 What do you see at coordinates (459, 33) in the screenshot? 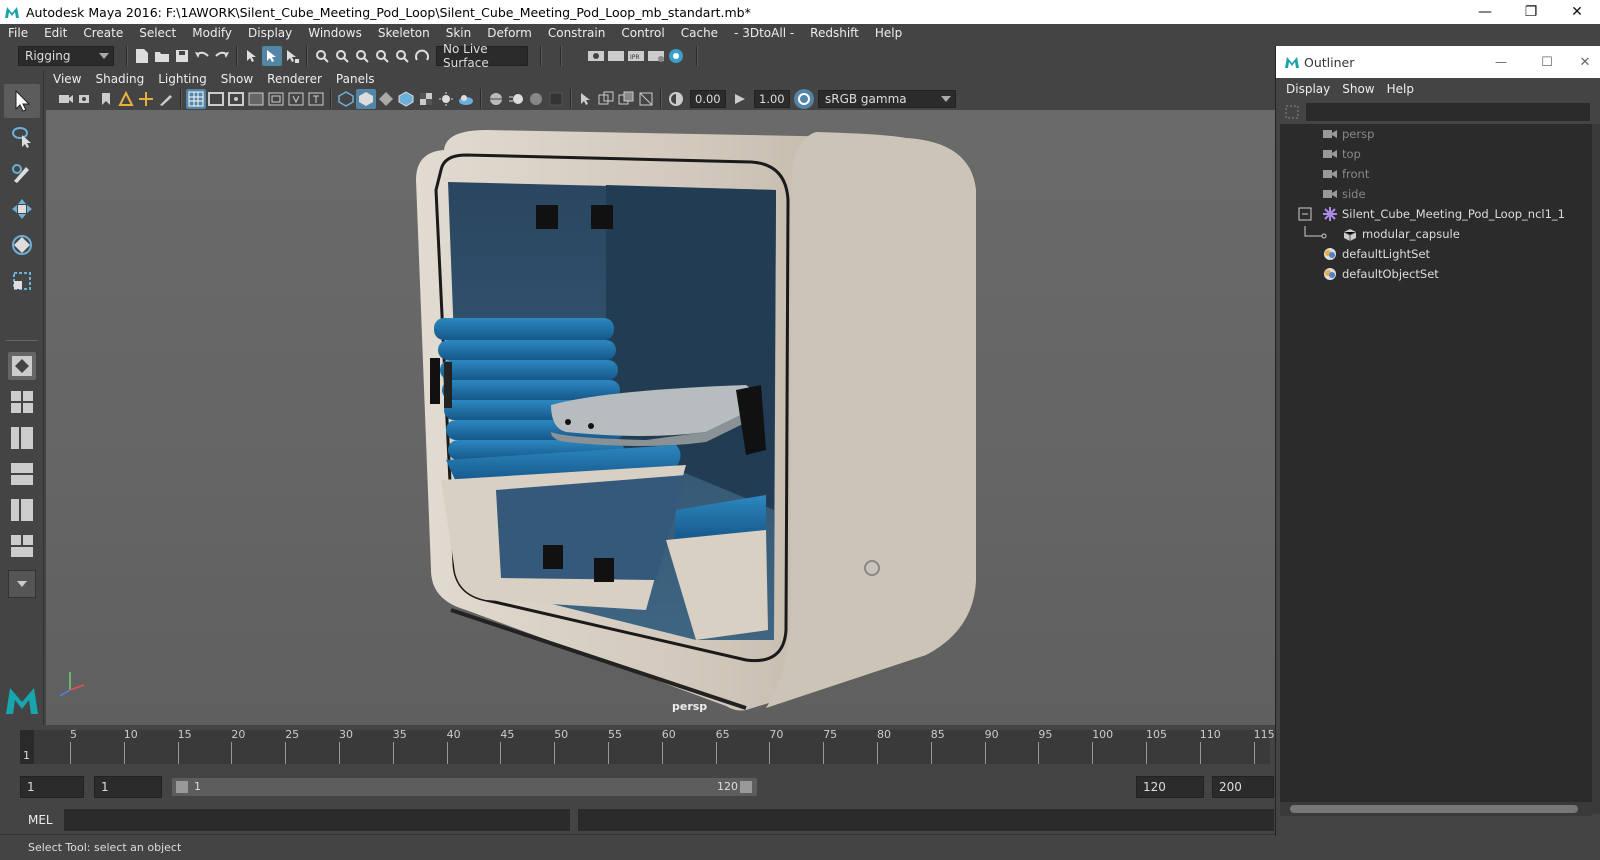
I see `menu-skin: Skin` at bounding box center [459, 33].